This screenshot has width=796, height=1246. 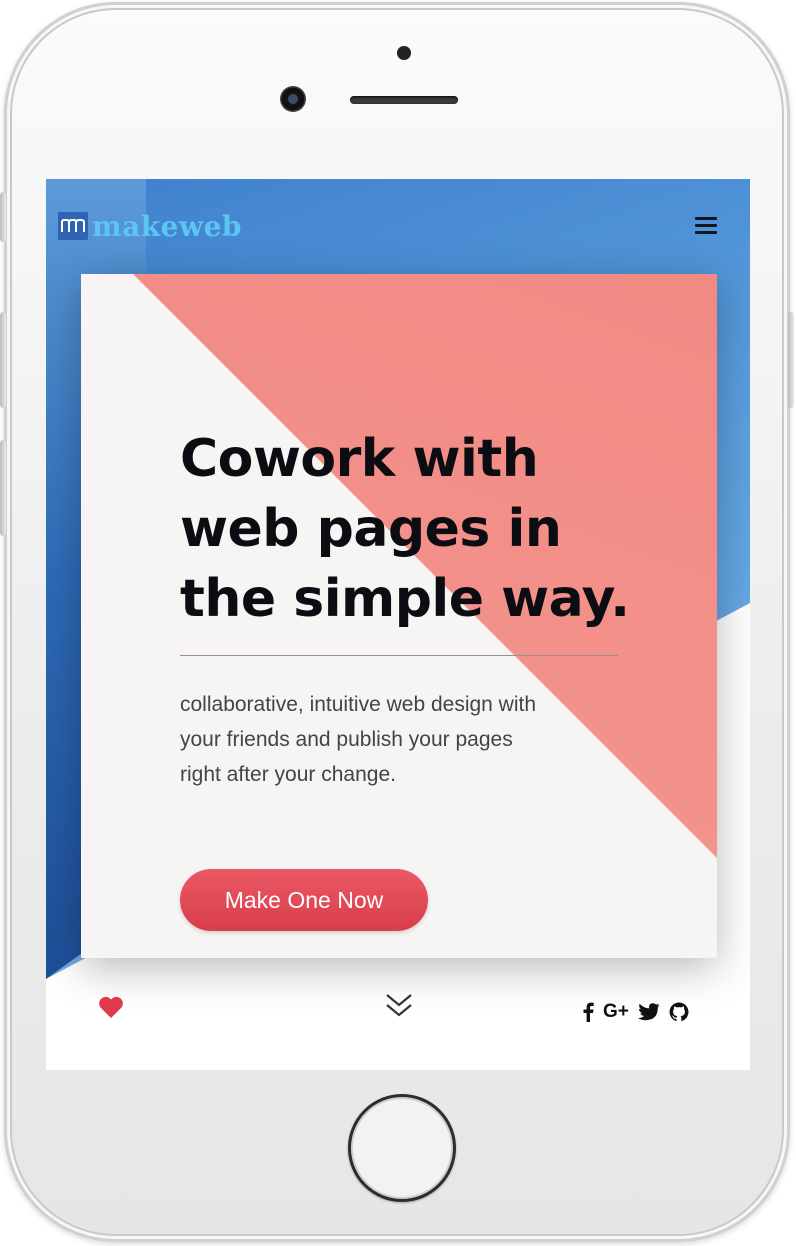 I want to click on mute-switch, so click(x=3, y=217).